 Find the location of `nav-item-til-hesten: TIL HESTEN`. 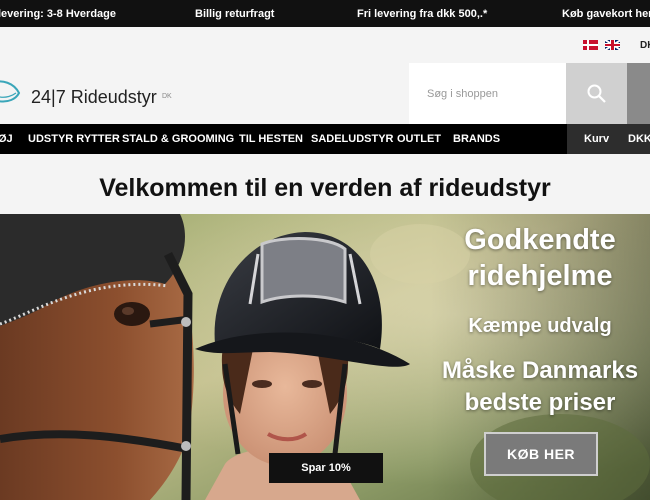

nav-item-til-hesten: TIL HESTEN is located at coordinates (271, 139).